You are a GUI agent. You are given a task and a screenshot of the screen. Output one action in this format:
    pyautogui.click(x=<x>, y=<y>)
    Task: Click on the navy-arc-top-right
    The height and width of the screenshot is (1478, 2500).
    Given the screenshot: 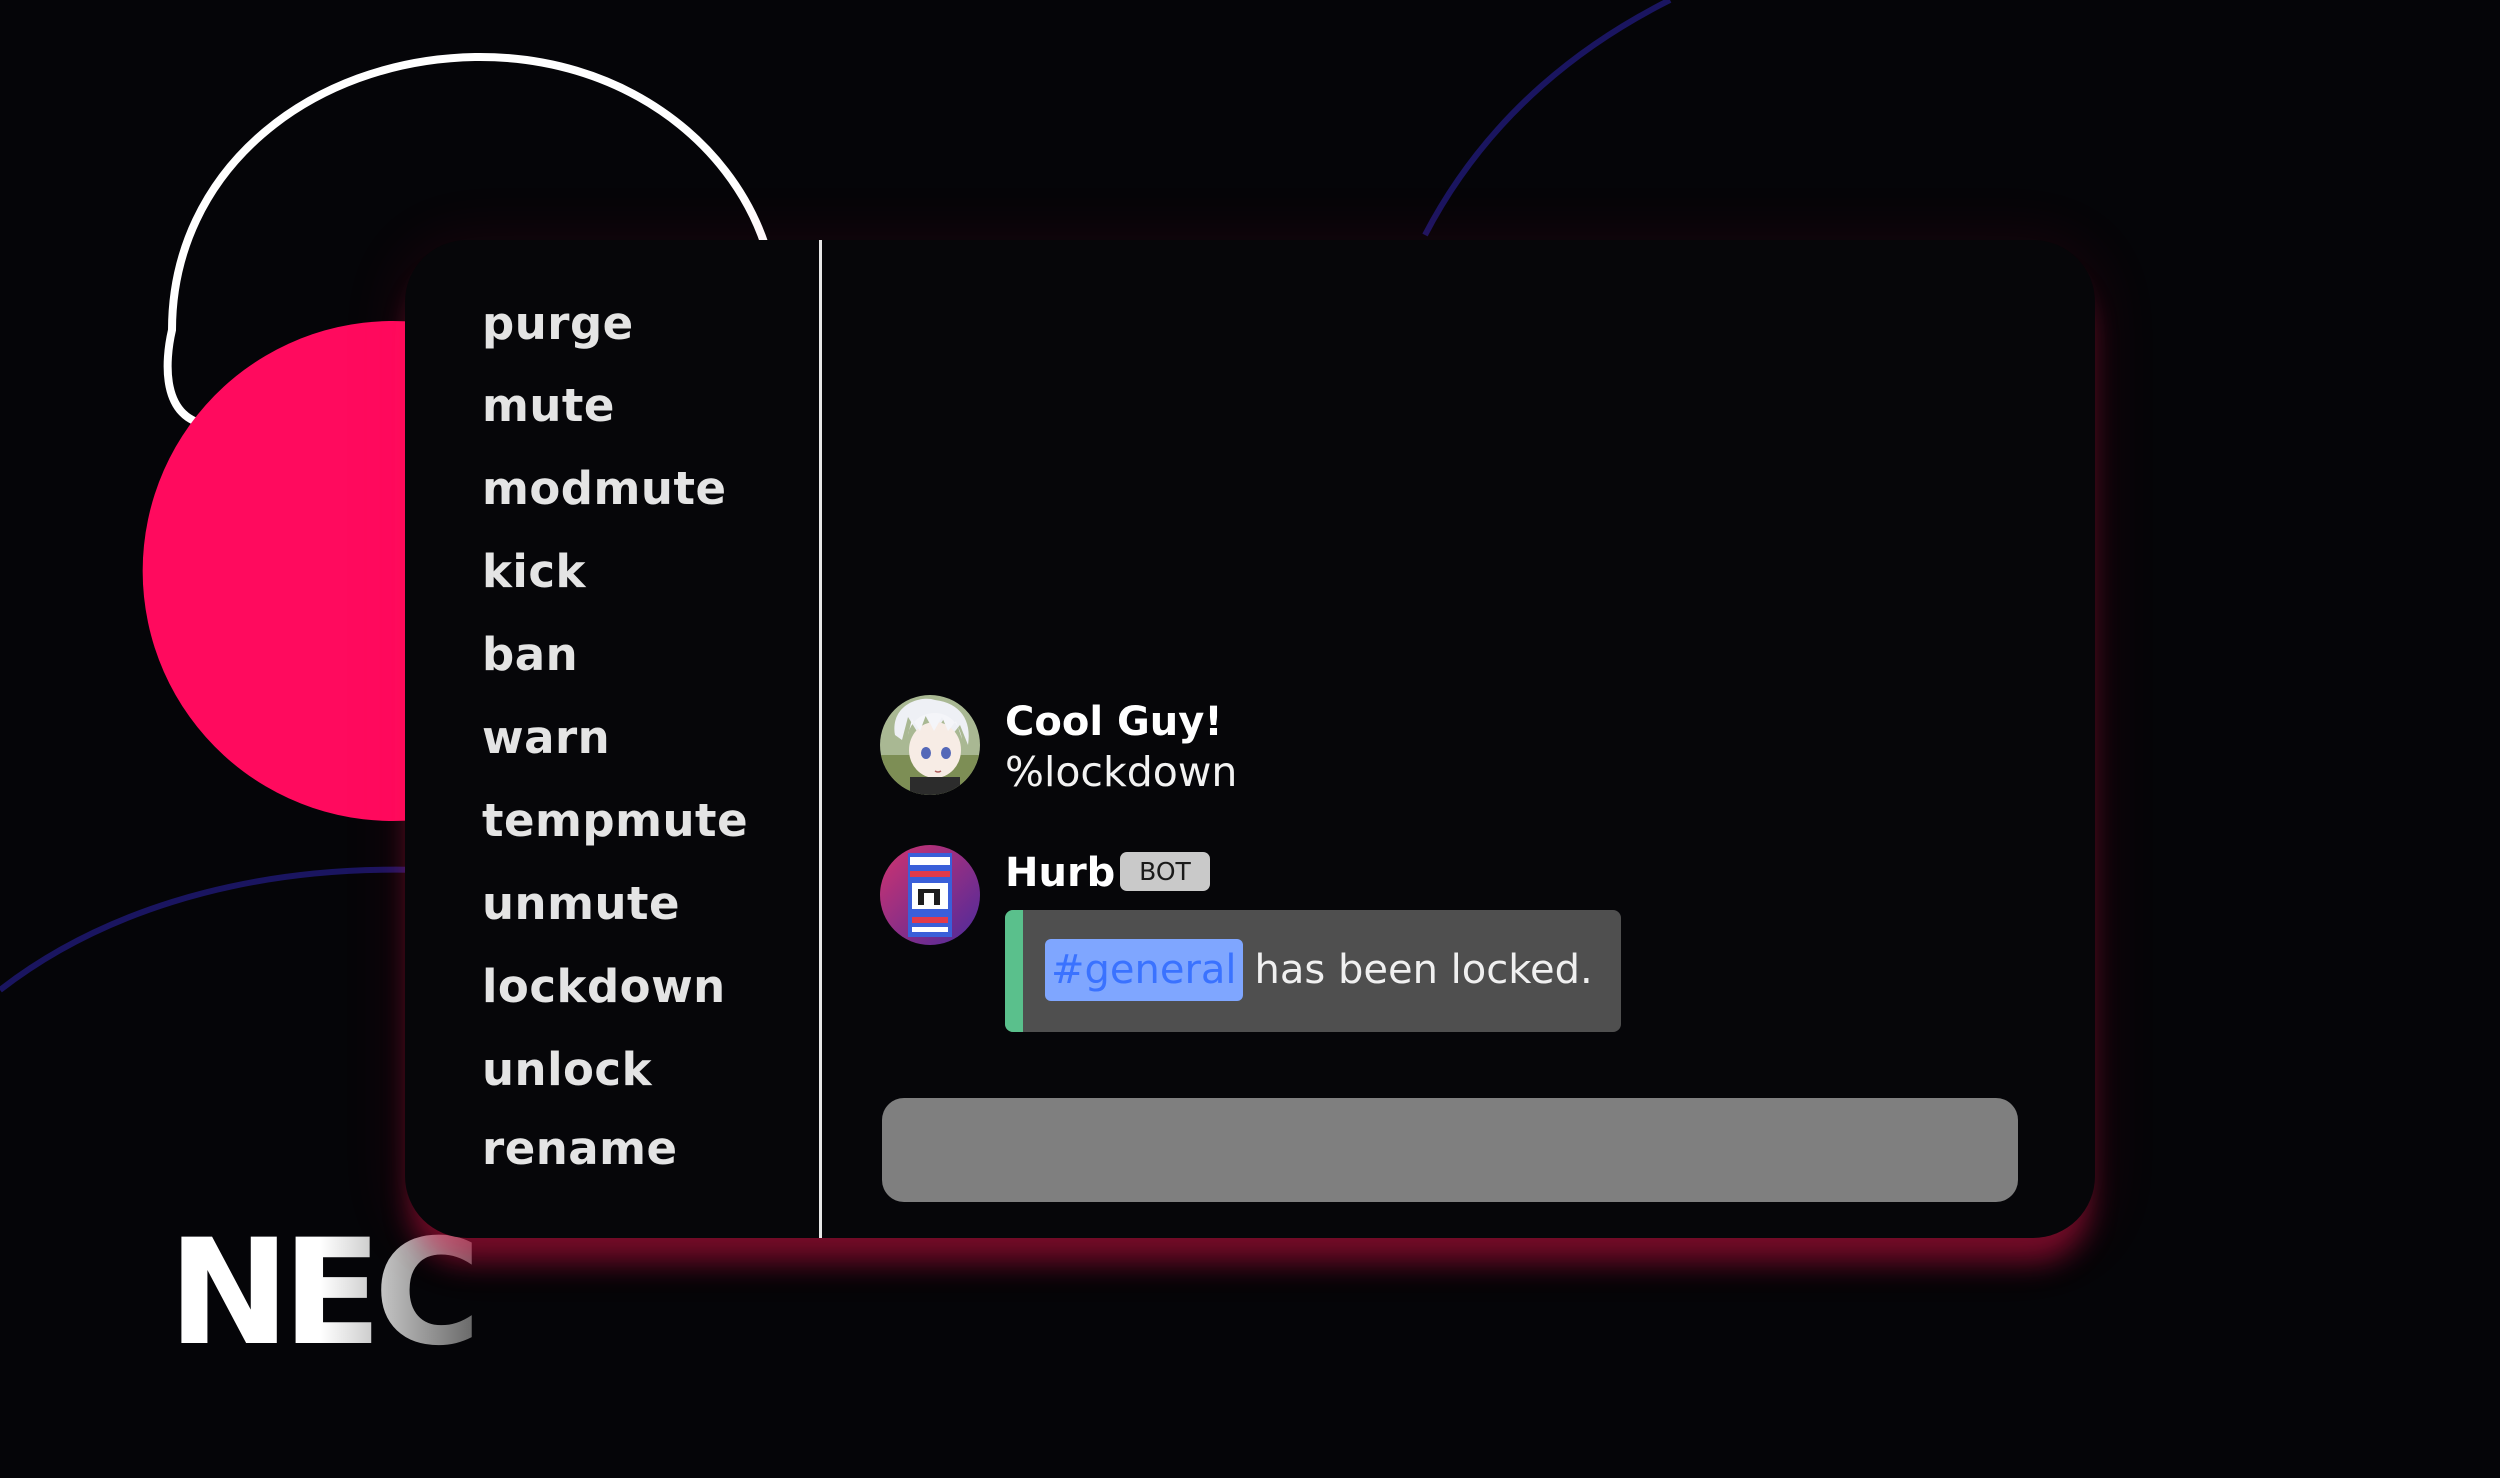 What is the action you would take?
    pyautogui.click(x=1547, y=118)
    